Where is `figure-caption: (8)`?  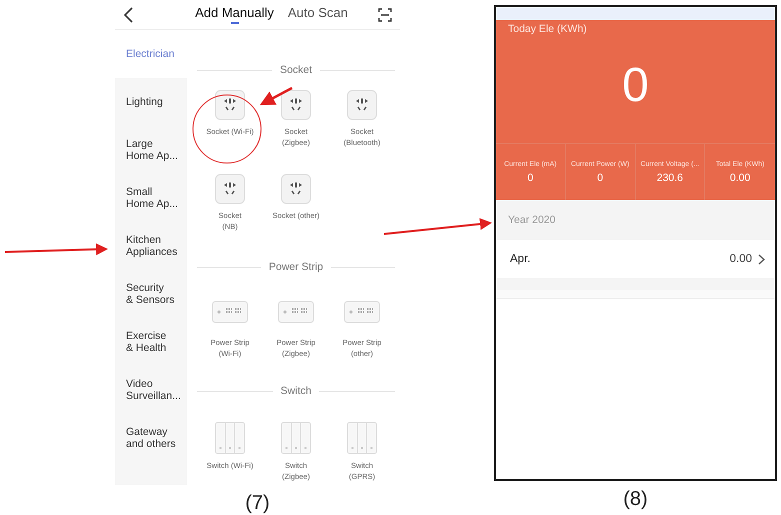 figure-caption: (8) is located at coordinates (635, 499).